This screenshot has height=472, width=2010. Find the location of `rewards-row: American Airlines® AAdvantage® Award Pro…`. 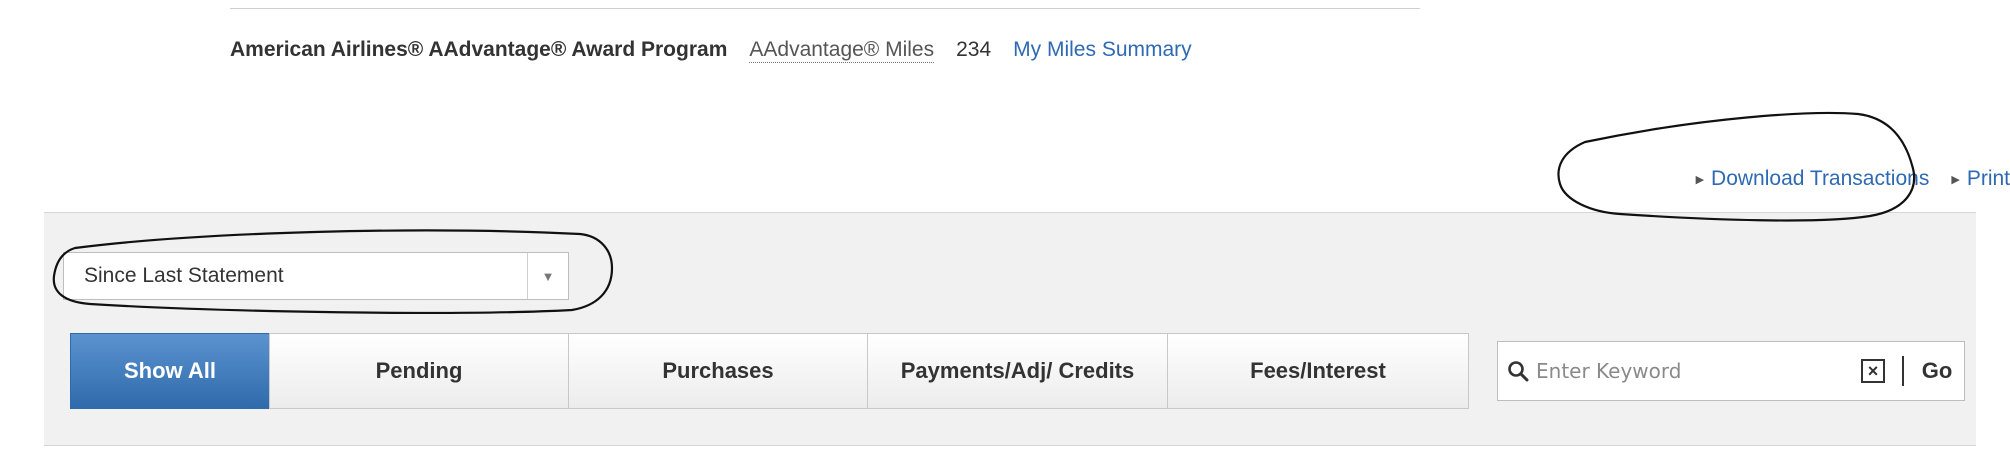

rewards-row: American Airlines® AAdvantage® Award Pro… is located at coordinates (711, 50).